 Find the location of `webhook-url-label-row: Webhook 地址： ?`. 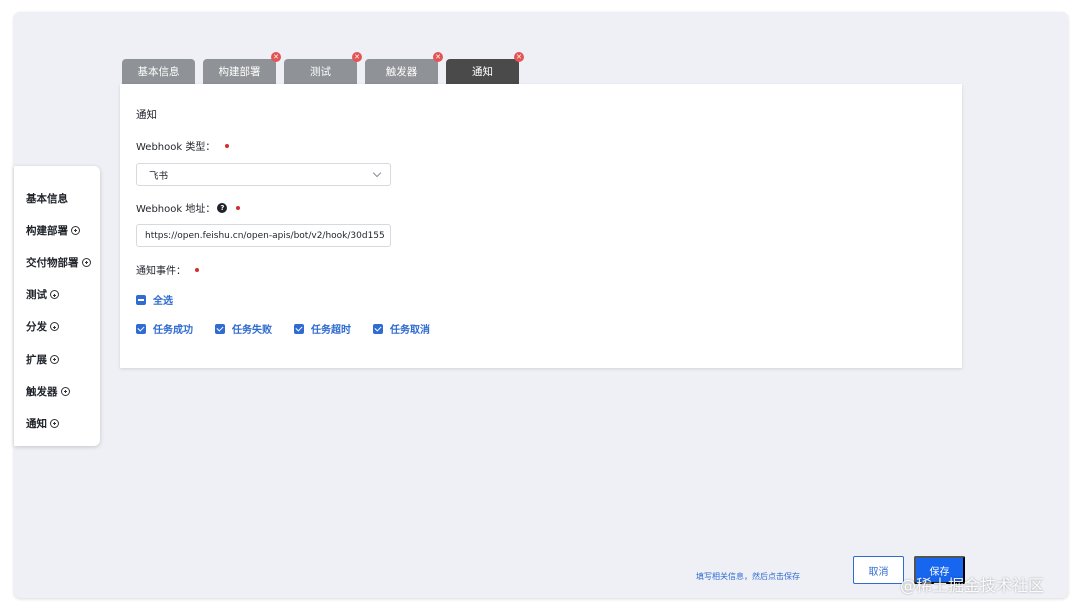

webhook-url-label-row: Webhook 地址： ? is located at coordinates (188, 207).